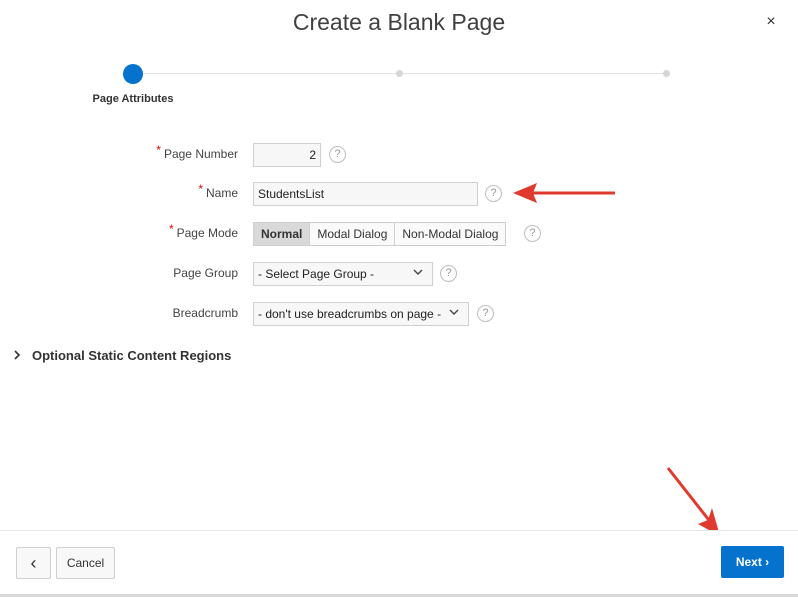  I want to click on page-mode-modal-dialog-option: Modal Dialog, so click(353, 234).